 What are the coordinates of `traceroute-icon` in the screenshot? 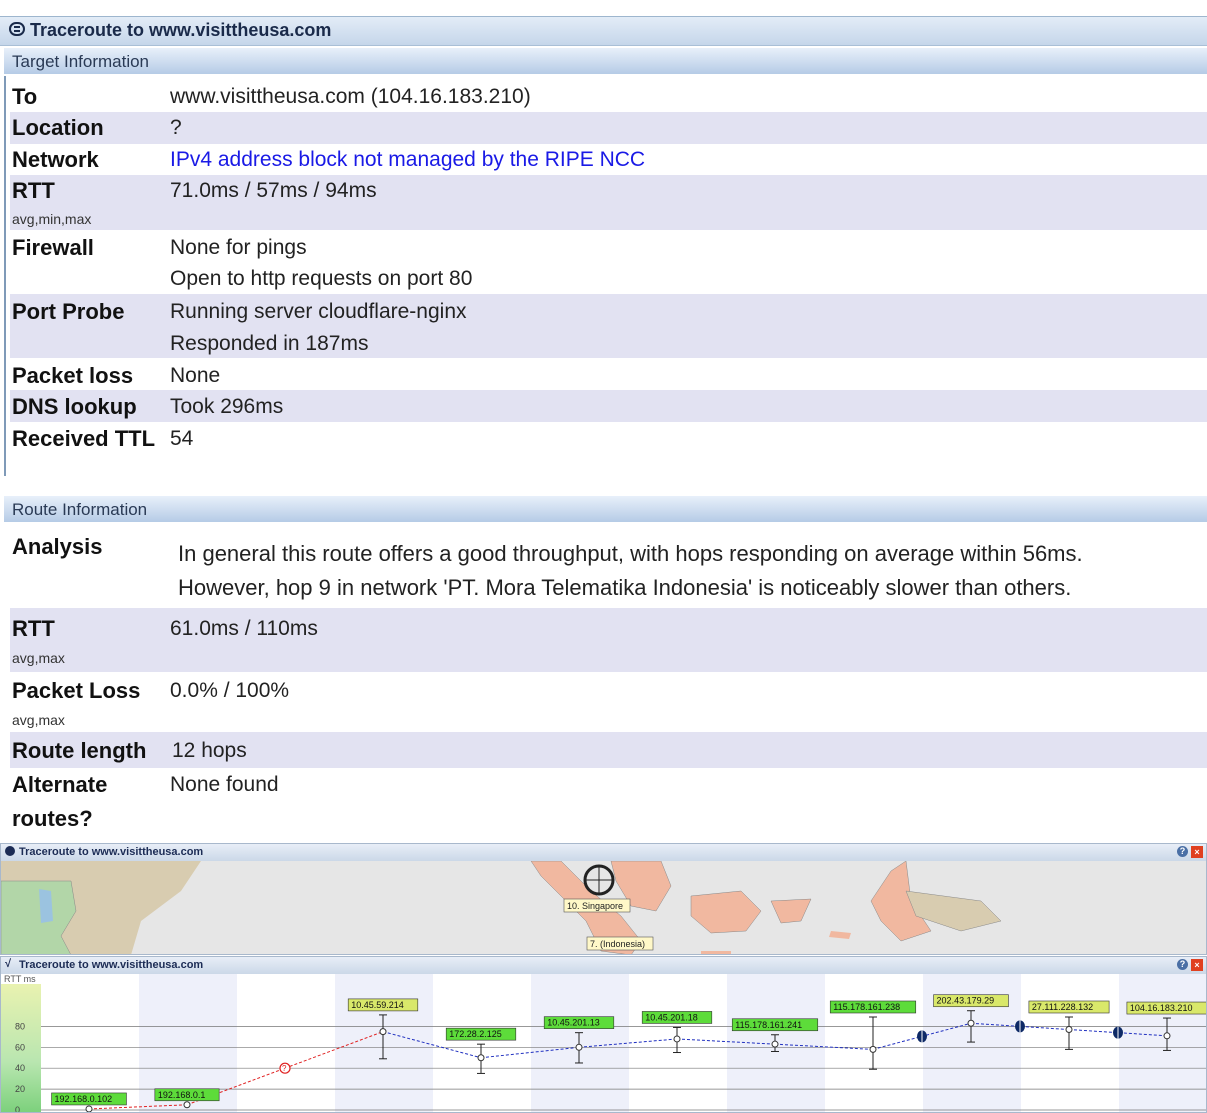 It's located at (17, 29).